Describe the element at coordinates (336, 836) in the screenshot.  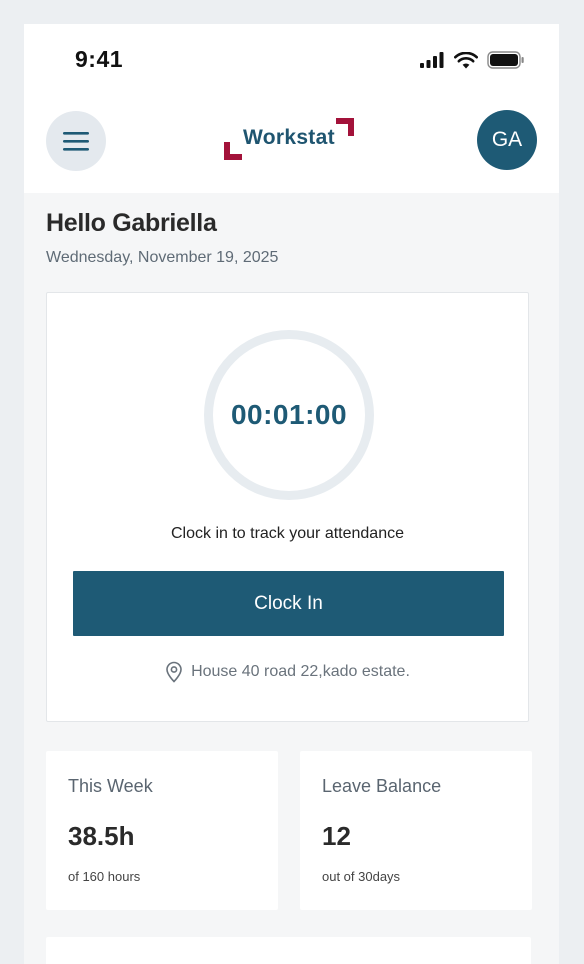
I see `stat-value: 12` at that location.